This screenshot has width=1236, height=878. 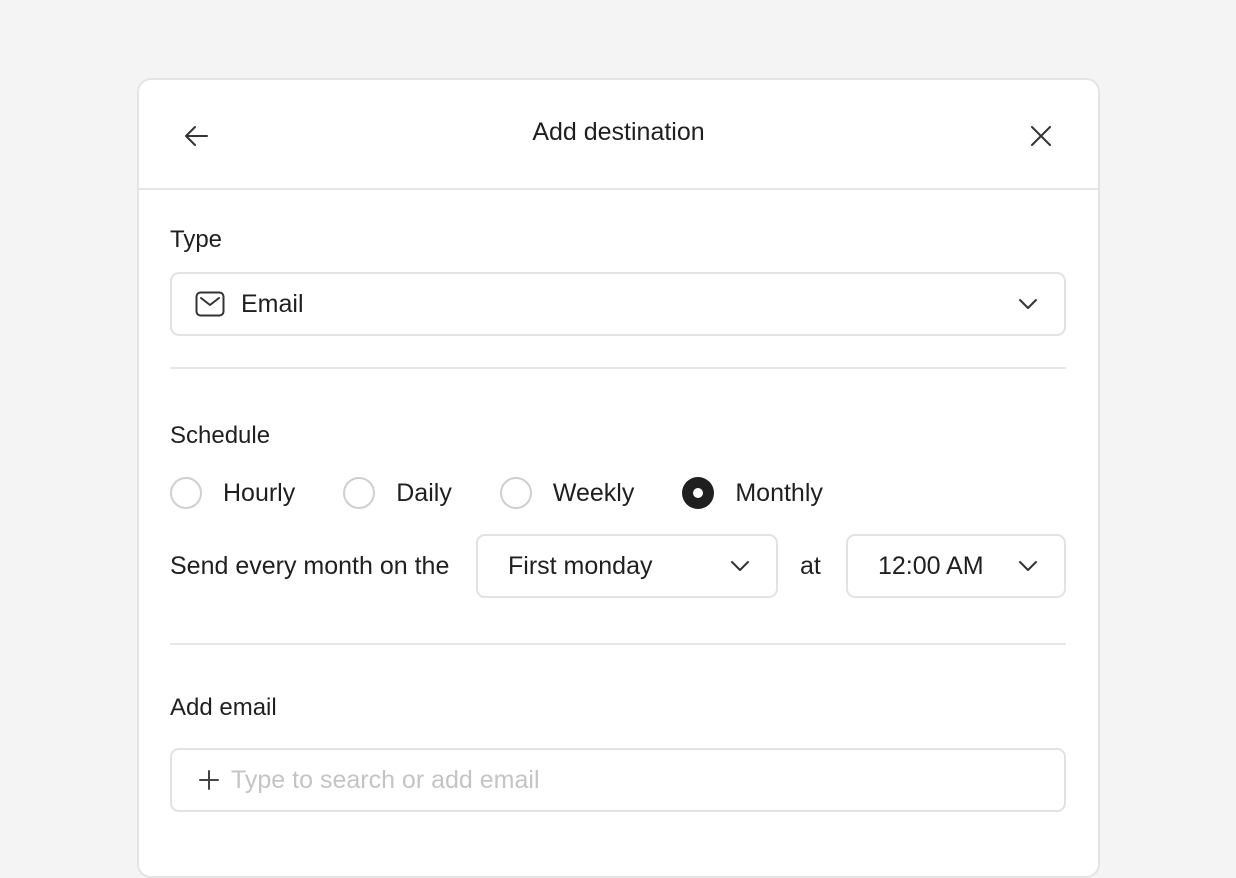 I want to click on plus-icon, so click(x=209, y=780).